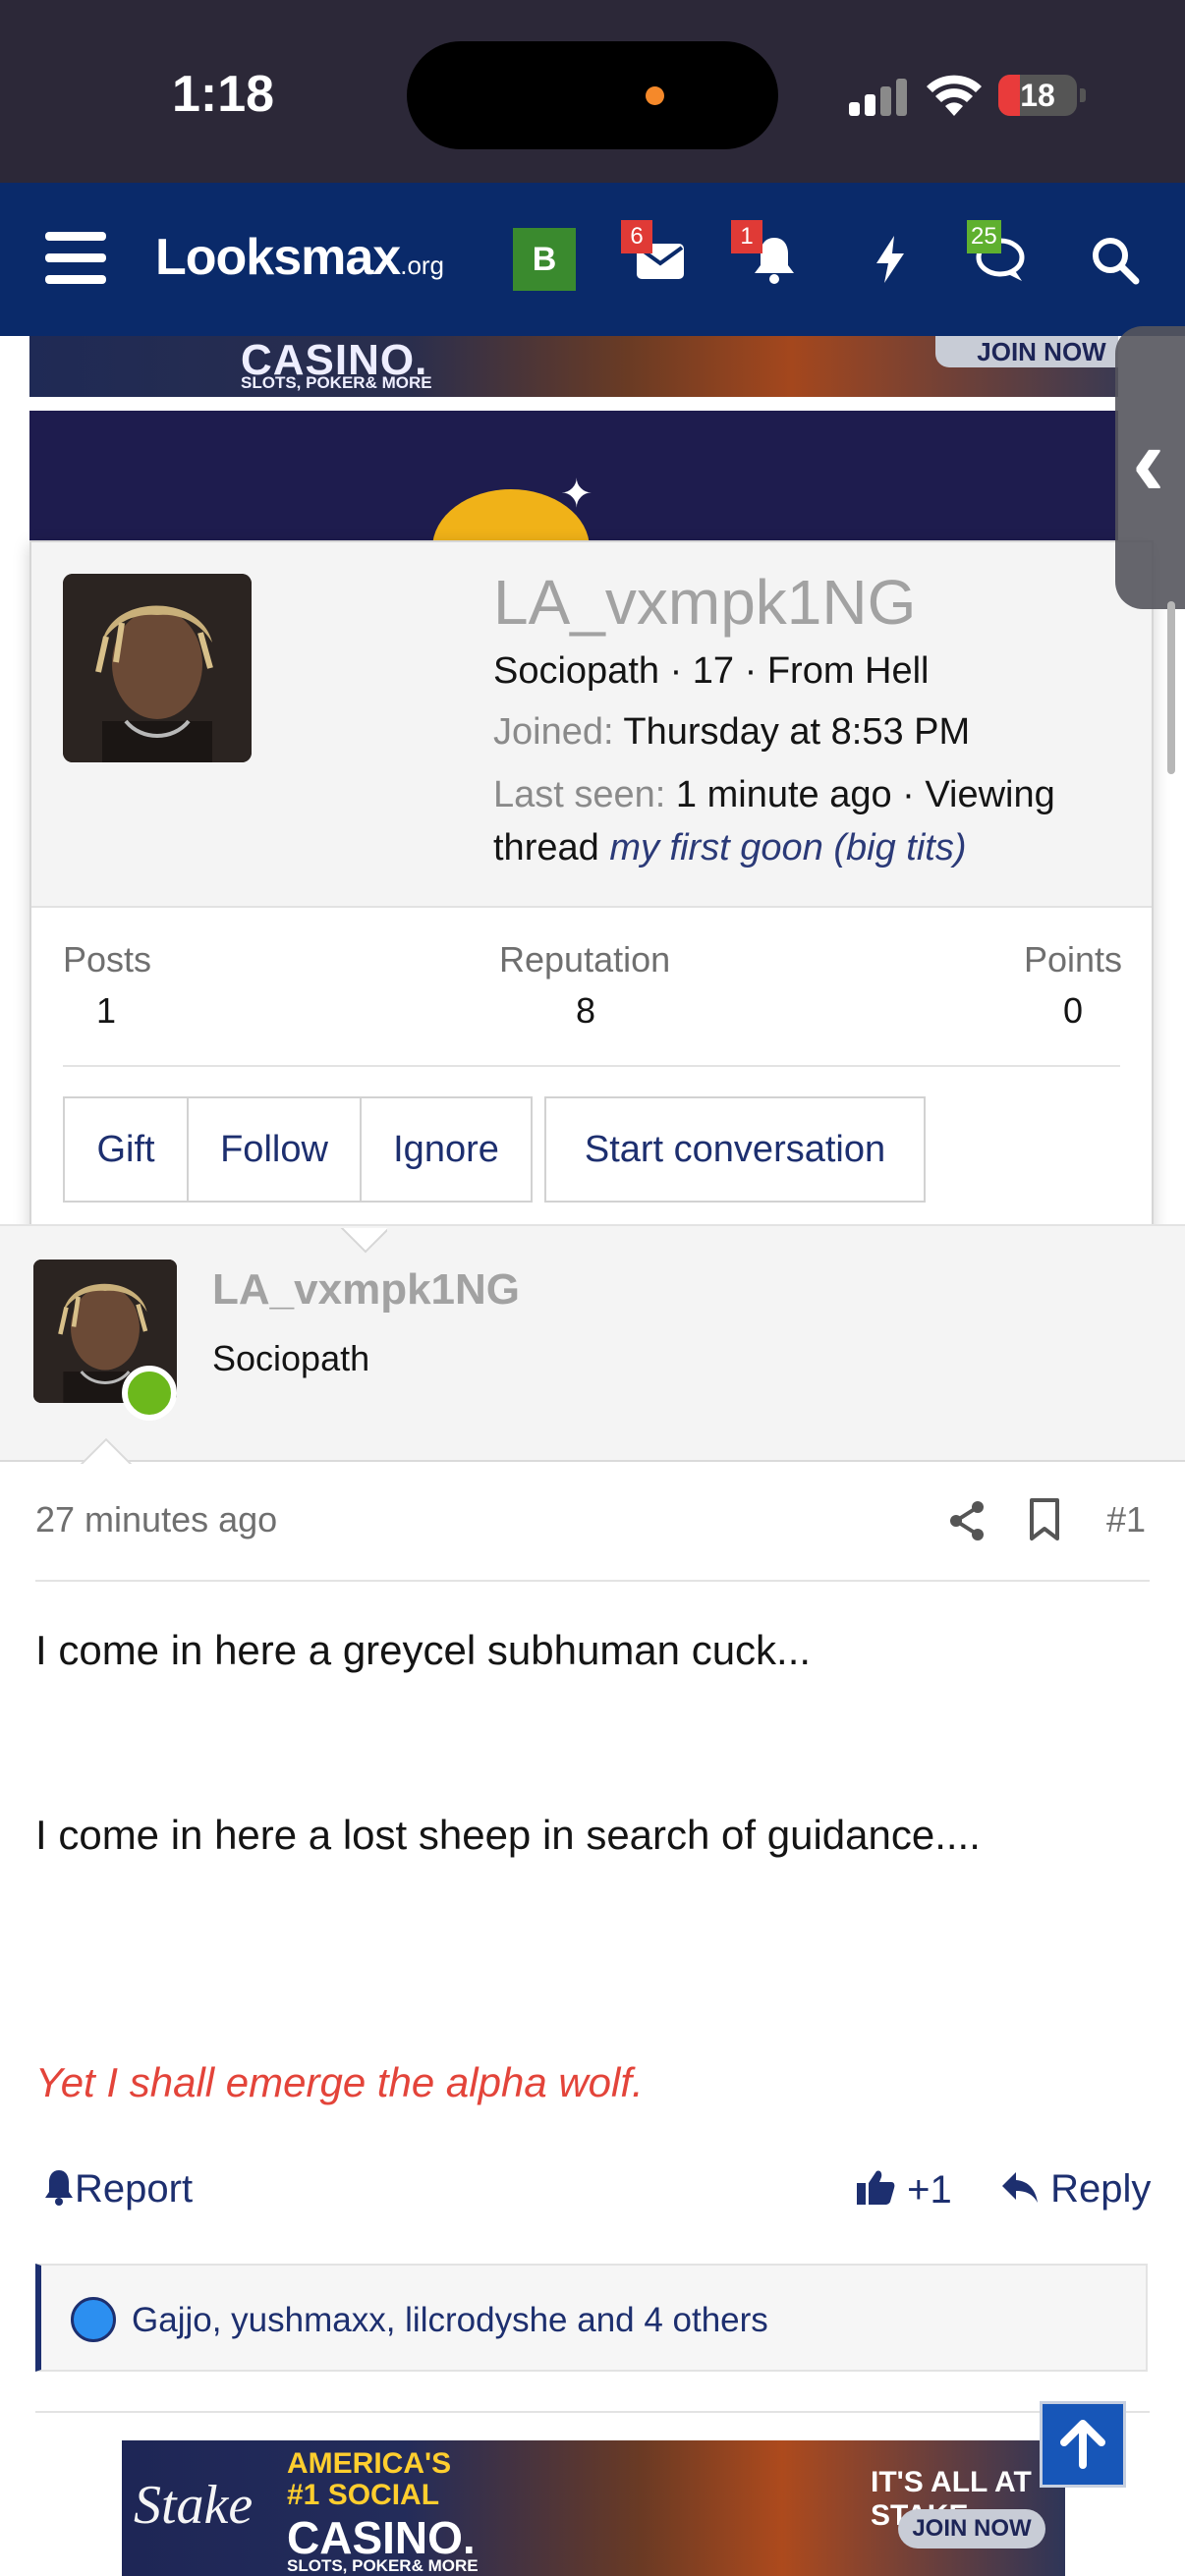 Image resolution: width=1185 pixels, height=2576 pixels. Describe the element at coordinates (585, 959) in the screenshot. I see `reputation-label: Reputation` at that location.